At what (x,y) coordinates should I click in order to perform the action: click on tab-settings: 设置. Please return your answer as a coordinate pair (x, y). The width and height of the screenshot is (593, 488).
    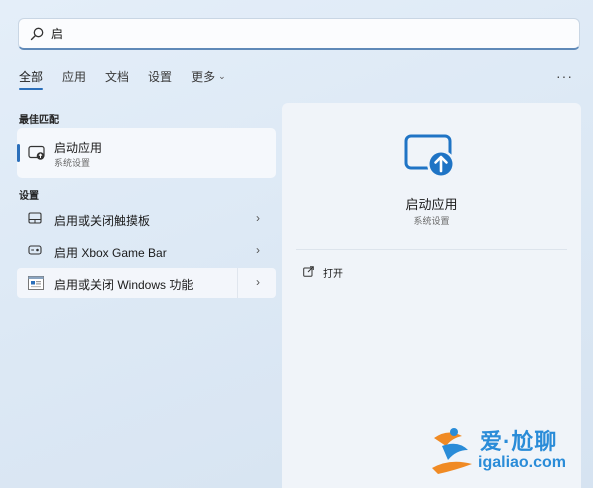
    Looking at the image, I should click on (160, 79).